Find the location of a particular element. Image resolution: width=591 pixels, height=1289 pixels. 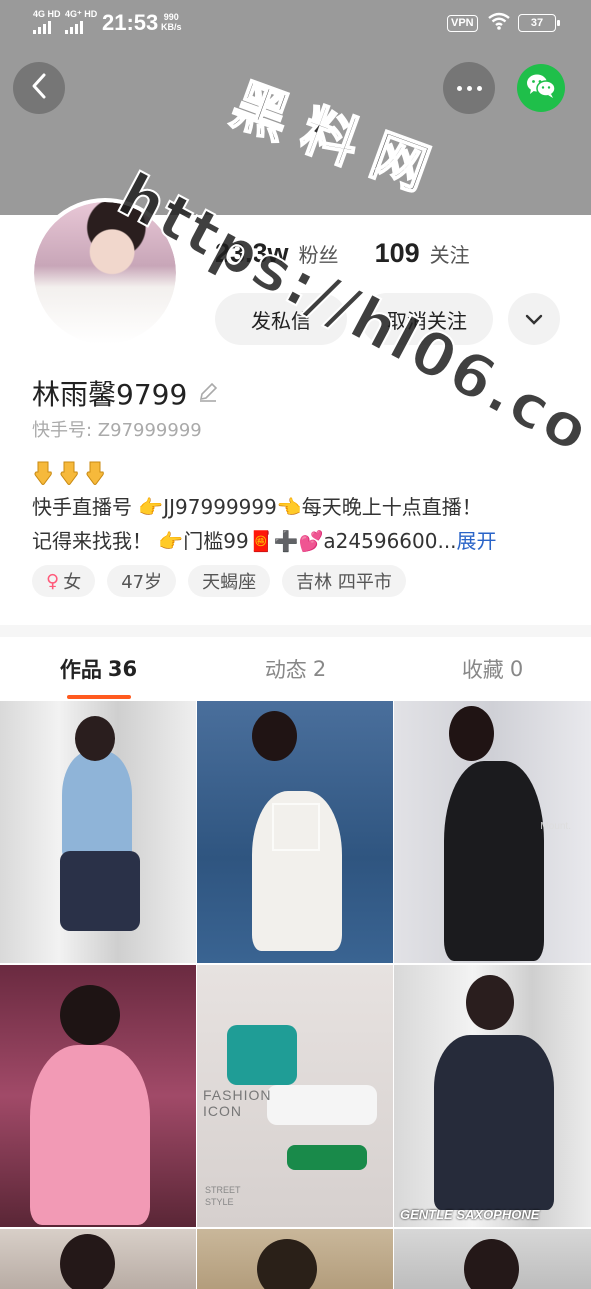

content-tabs: 作品 36 动态 2 收藏 0 is located at coordinates (295, 669).